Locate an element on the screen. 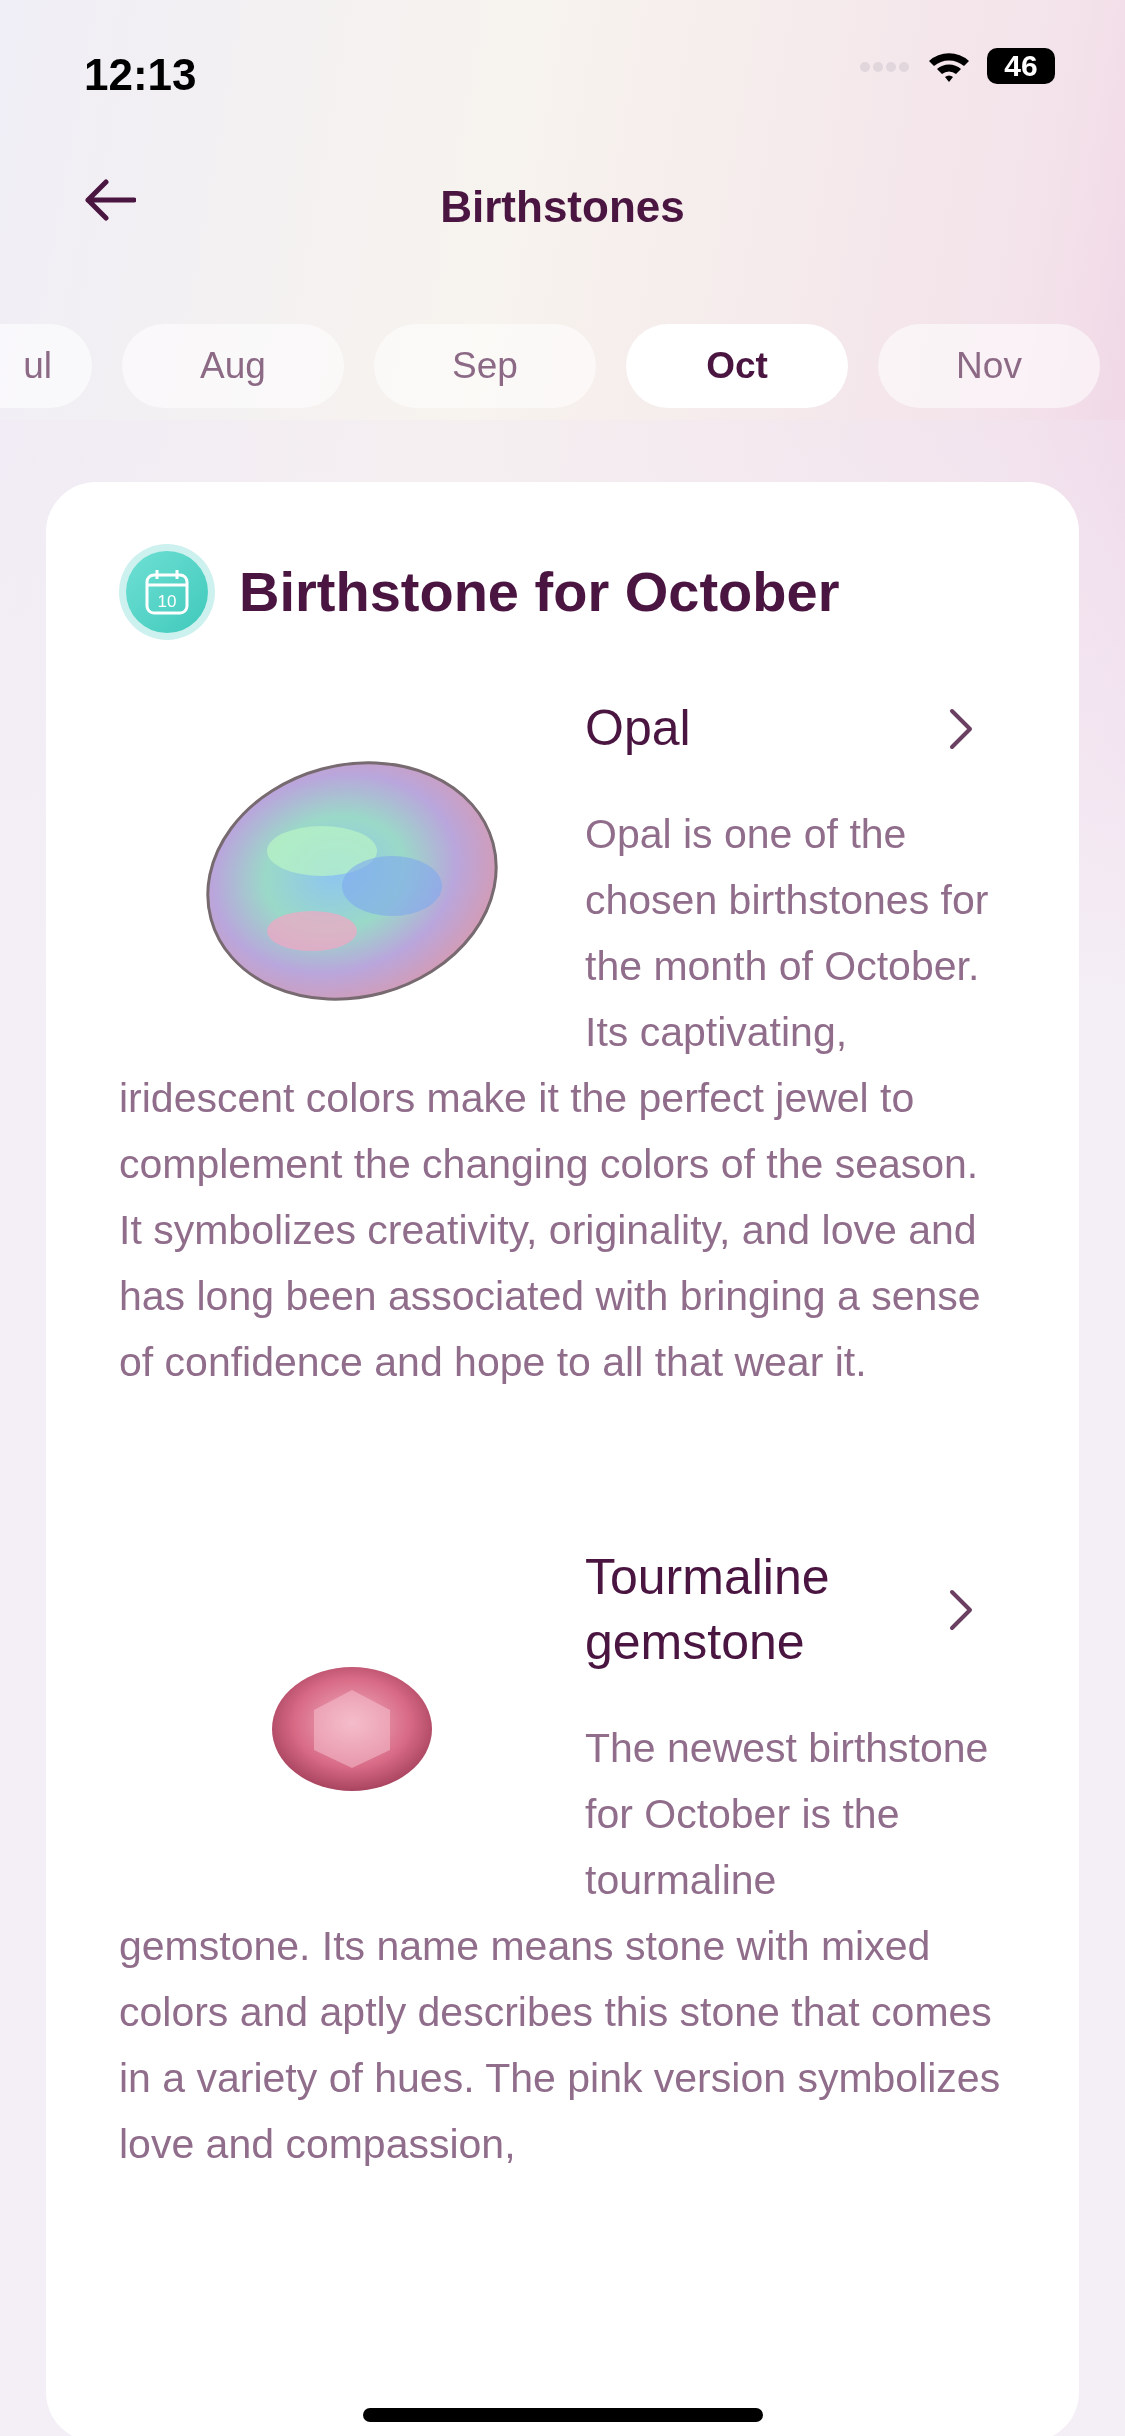 This screenshot has width=1125, height=2436. calendar-icon: 10 is located at coordinates (167, 592).